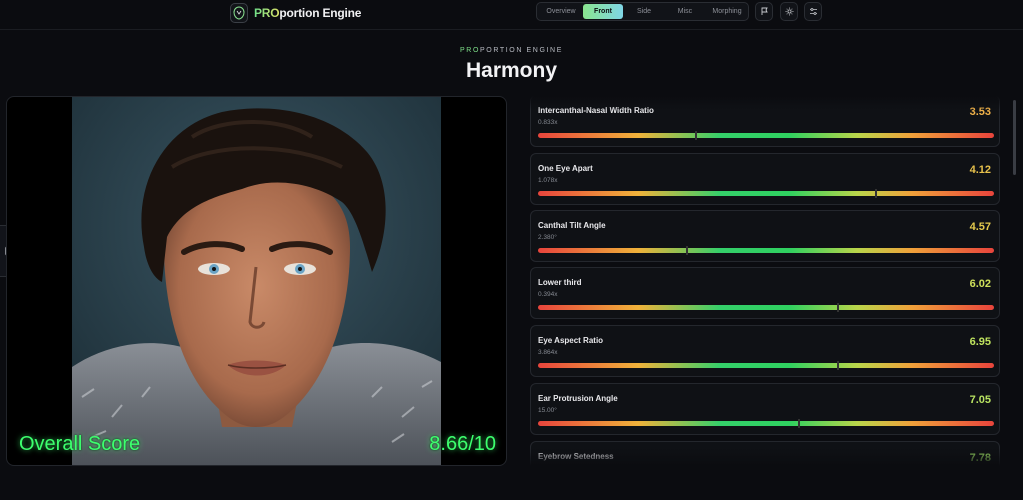 This screenshot has height=500, width=1023. Describe the element at coordinates (603, 11) in the screenshot. I see `tab-front: Front` at that location.